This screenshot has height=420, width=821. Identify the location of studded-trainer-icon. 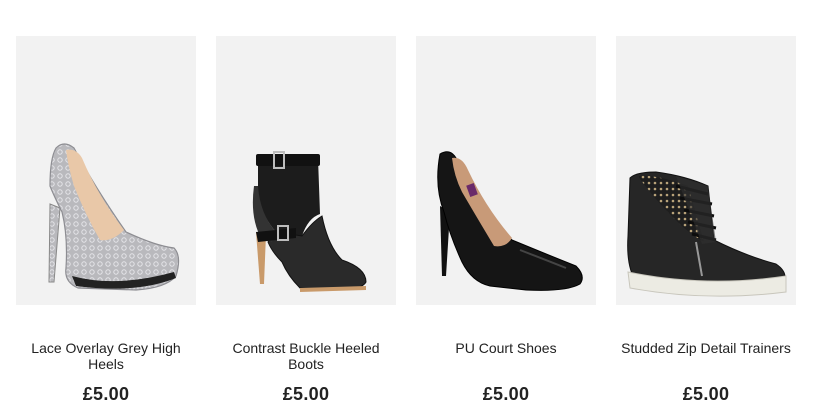
(707, 234).